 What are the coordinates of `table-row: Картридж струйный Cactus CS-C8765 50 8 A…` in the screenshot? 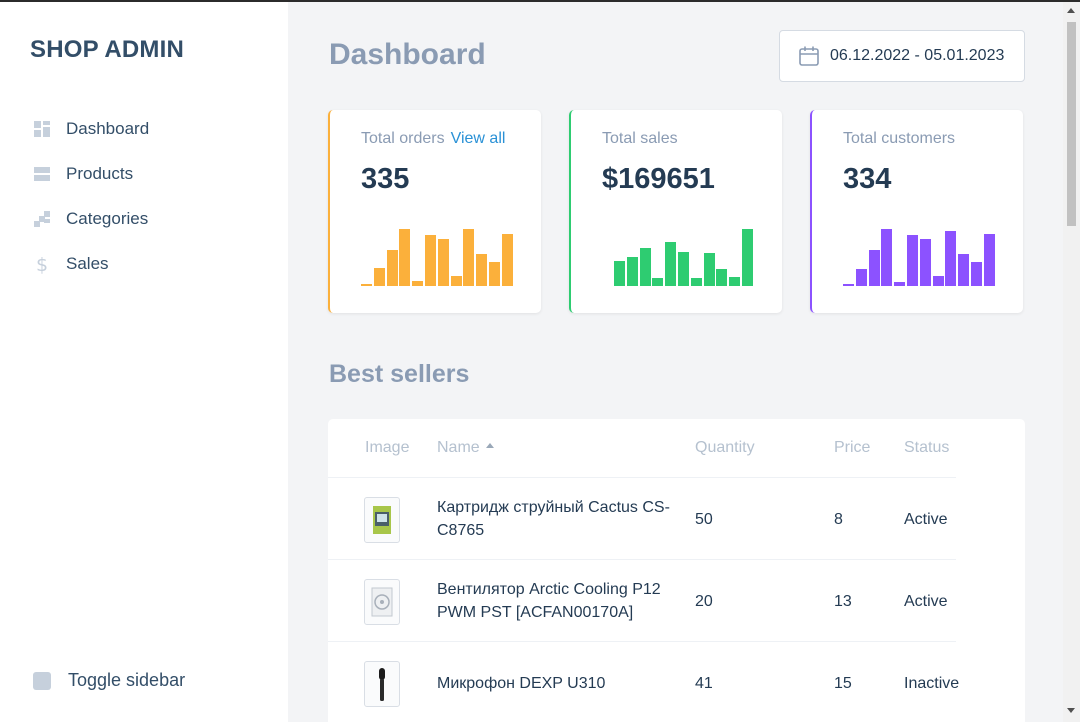 It's located at (642, 518).